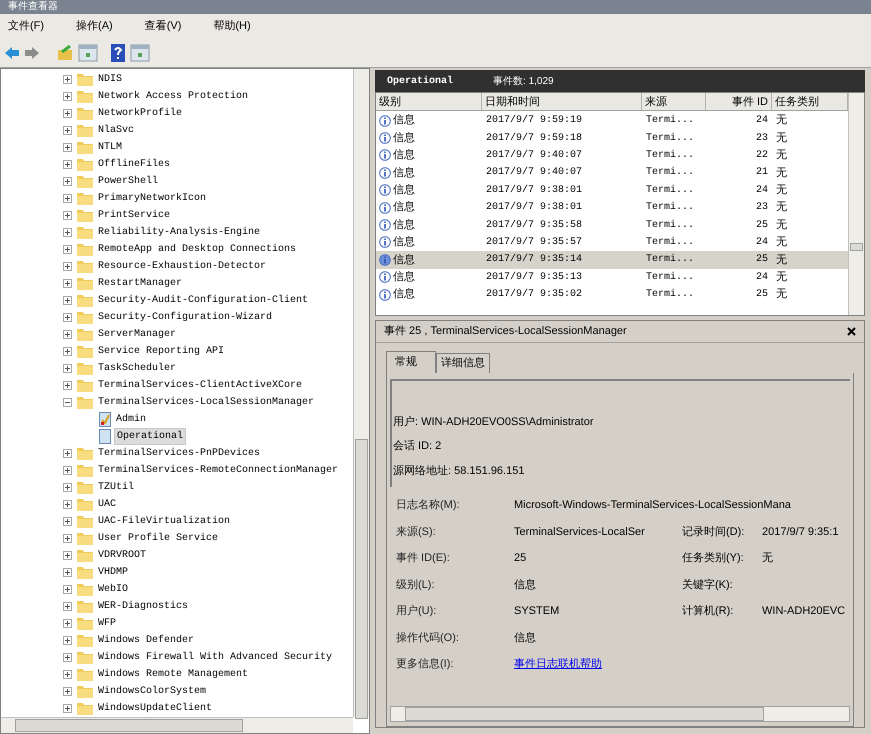  What do you see at coordinates (152, 198) in the screenshot?
I see `tree-item: PrimaryNetworkIcon` at bounding box center [152, 198].